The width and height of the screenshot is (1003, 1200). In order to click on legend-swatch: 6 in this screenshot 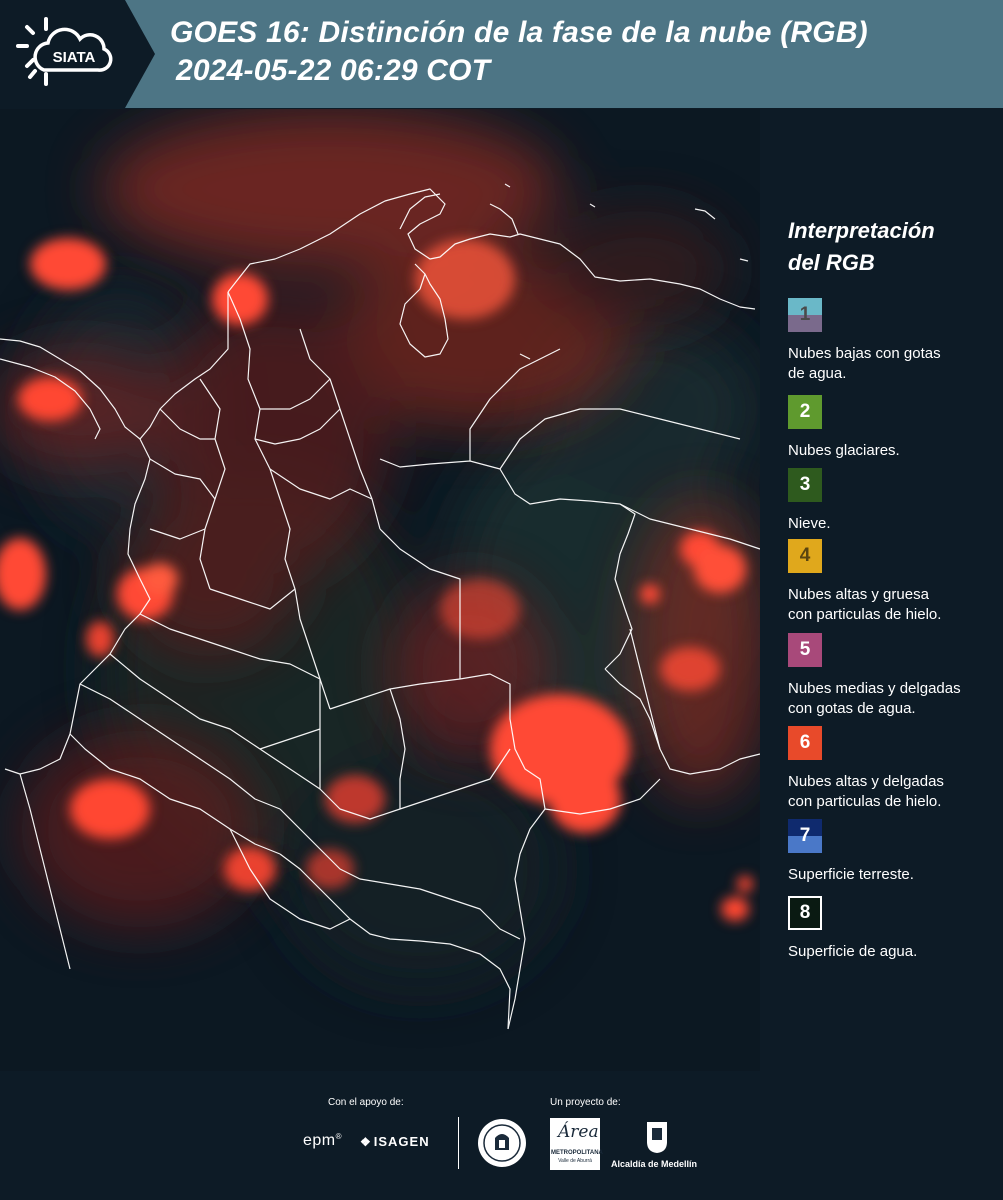, I will do `click(805, 743)`.